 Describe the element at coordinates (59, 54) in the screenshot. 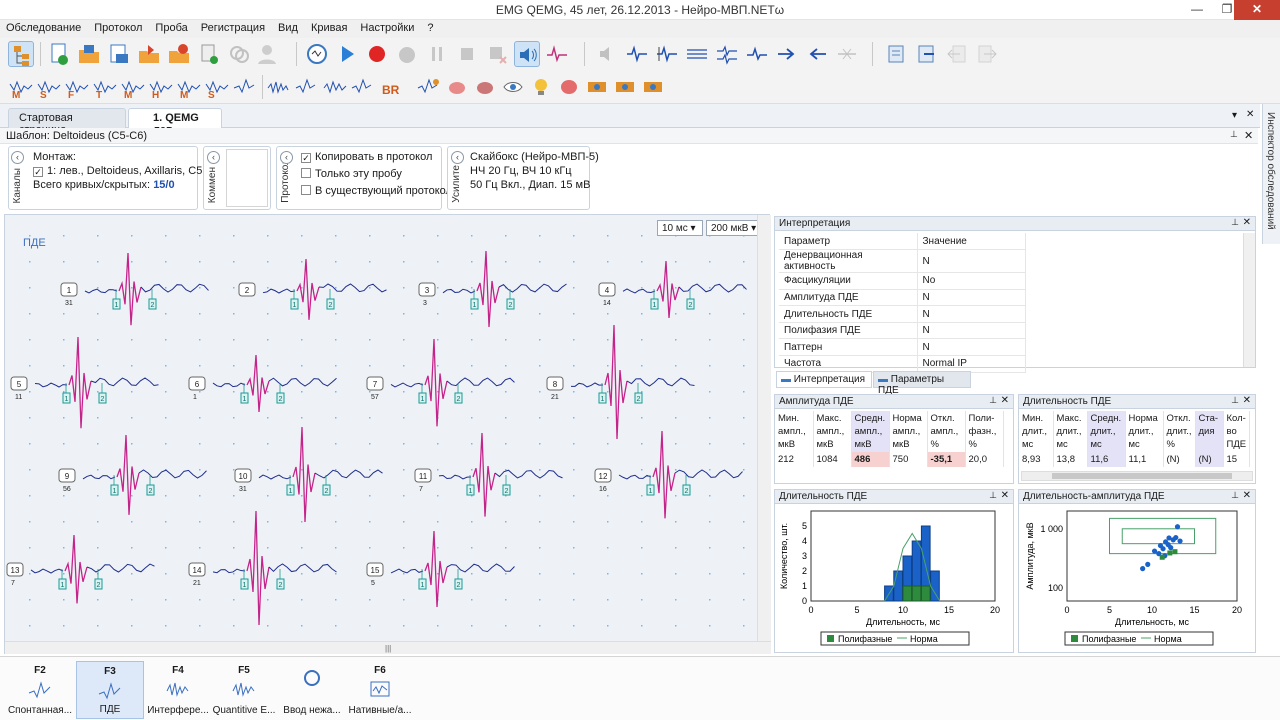

I see `new-exam-icon` at that location.